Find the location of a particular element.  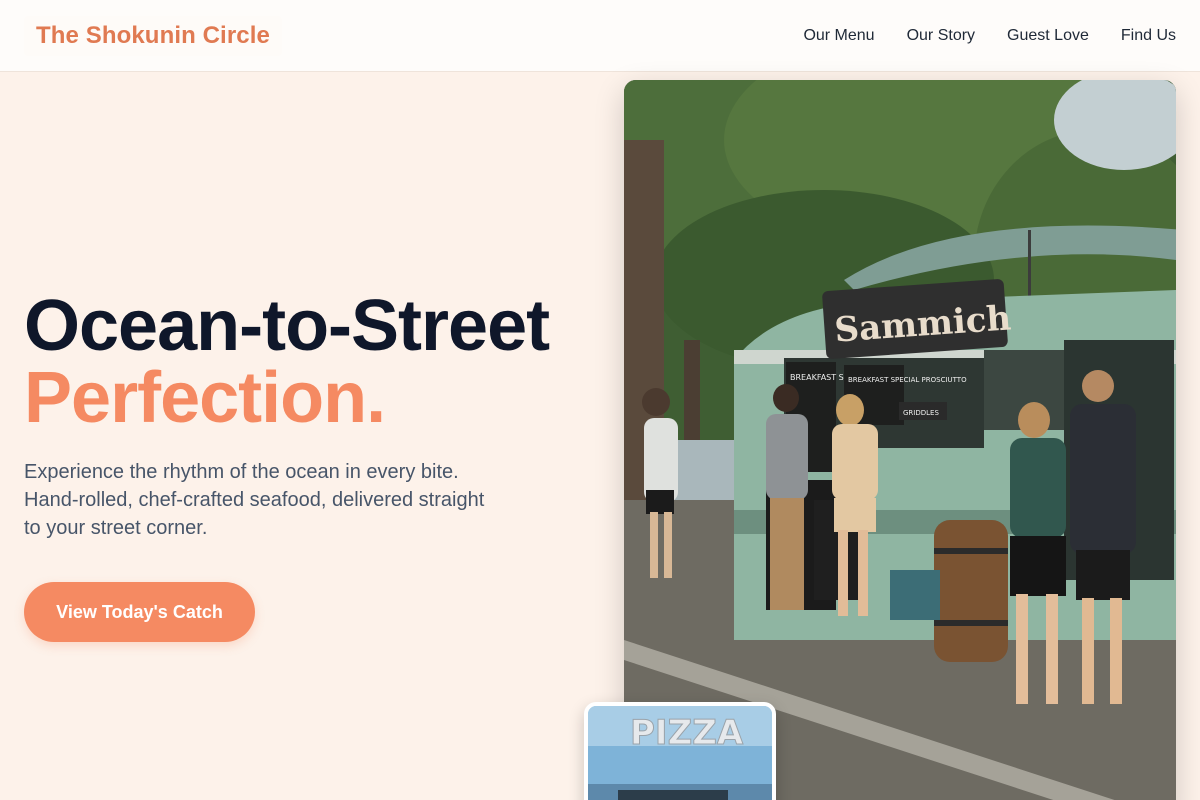

main-nav: Our Menu Our Story Guest Love Find Us is located at coordinates (989, 36).